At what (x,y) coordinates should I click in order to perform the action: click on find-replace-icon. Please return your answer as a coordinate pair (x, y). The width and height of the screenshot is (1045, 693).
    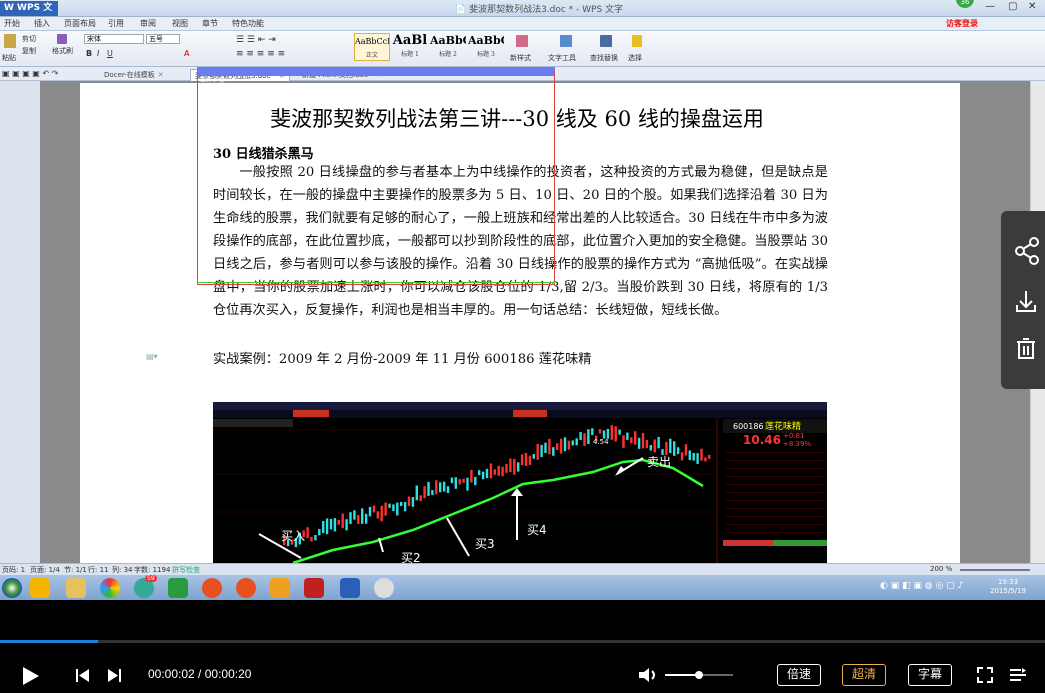
    Looking at the image, I should click on (606, 41).